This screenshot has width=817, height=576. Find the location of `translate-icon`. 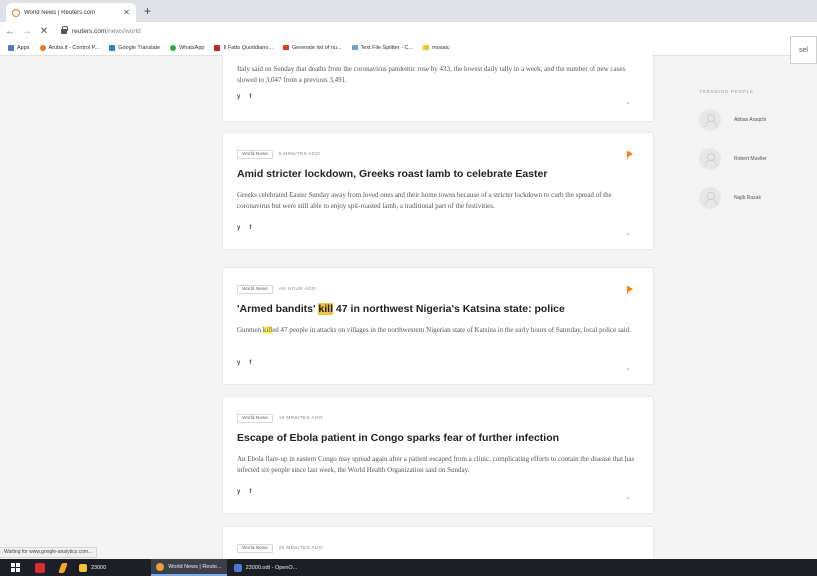

translate-icon is located at coordinates (112, 47).